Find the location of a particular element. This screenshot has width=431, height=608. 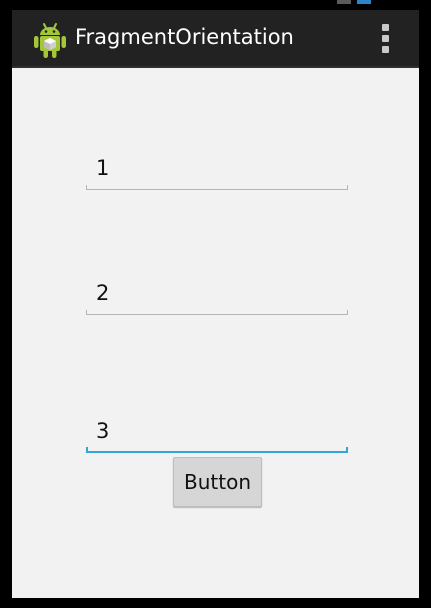

edit-text-3-underline is located at coordinates (217, 450).